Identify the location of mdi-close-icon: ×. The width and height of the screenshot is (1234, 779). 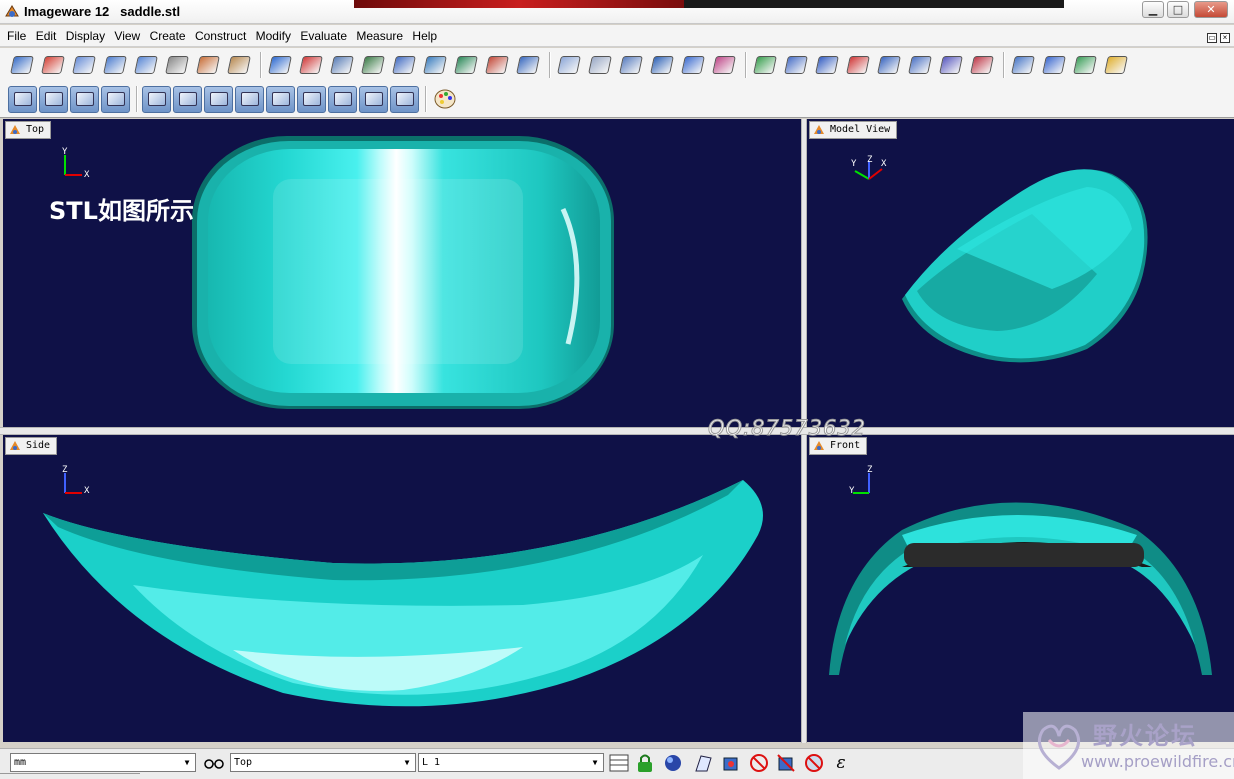
(1225, 38).